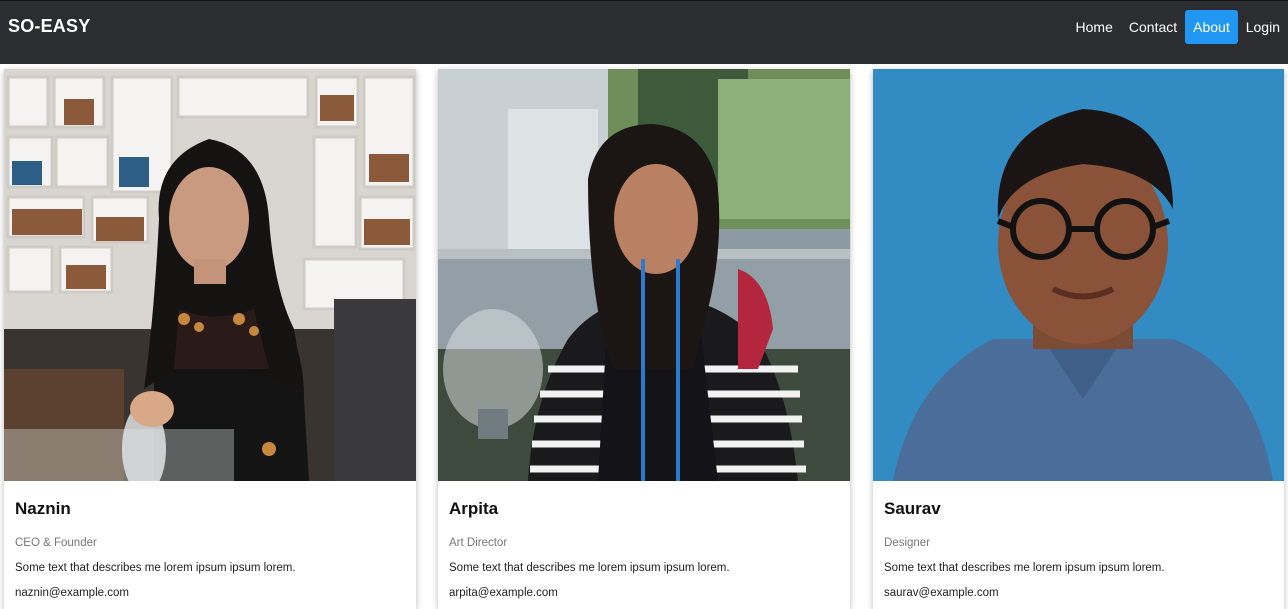 This screenshot has width=1288, height=609. What do you see at coordinates (478, 543) in the screenshot?
I see `member-role: Art Director` at bounding box center [478, 543].